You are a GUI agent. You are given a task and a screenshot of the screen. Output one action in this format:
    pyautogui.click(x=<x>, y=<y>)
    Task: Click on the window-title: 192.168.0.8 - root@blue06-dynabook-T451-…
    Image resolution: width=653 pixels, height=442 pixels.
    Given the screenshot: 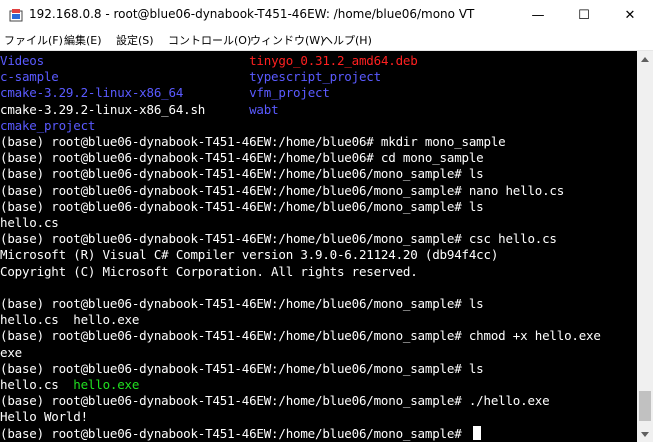 What is the action you would take?
    pyautogui.click(x=252, y=14)
    